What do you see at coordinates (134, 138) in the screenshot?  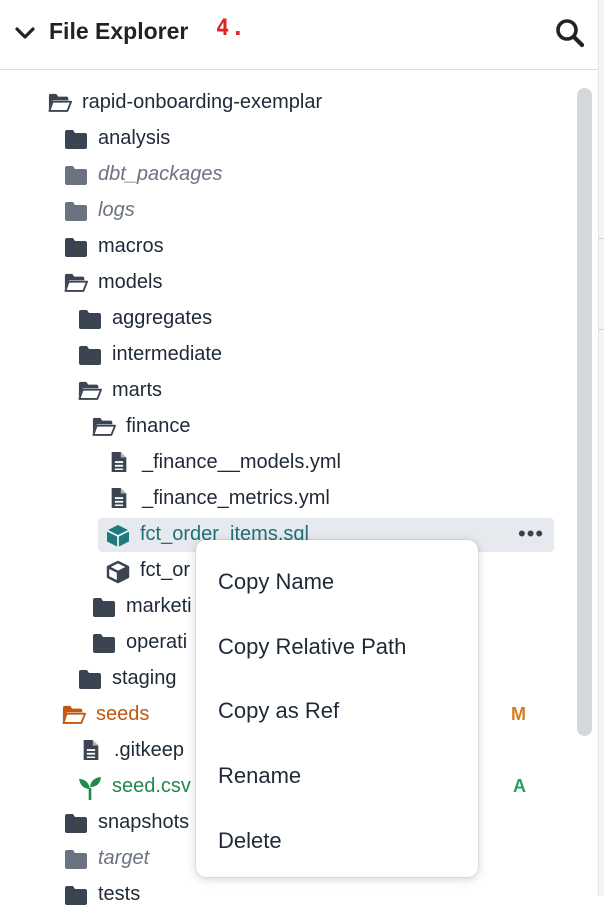 I see `tree-item-label: analysis` at bounding box center [134, 138].